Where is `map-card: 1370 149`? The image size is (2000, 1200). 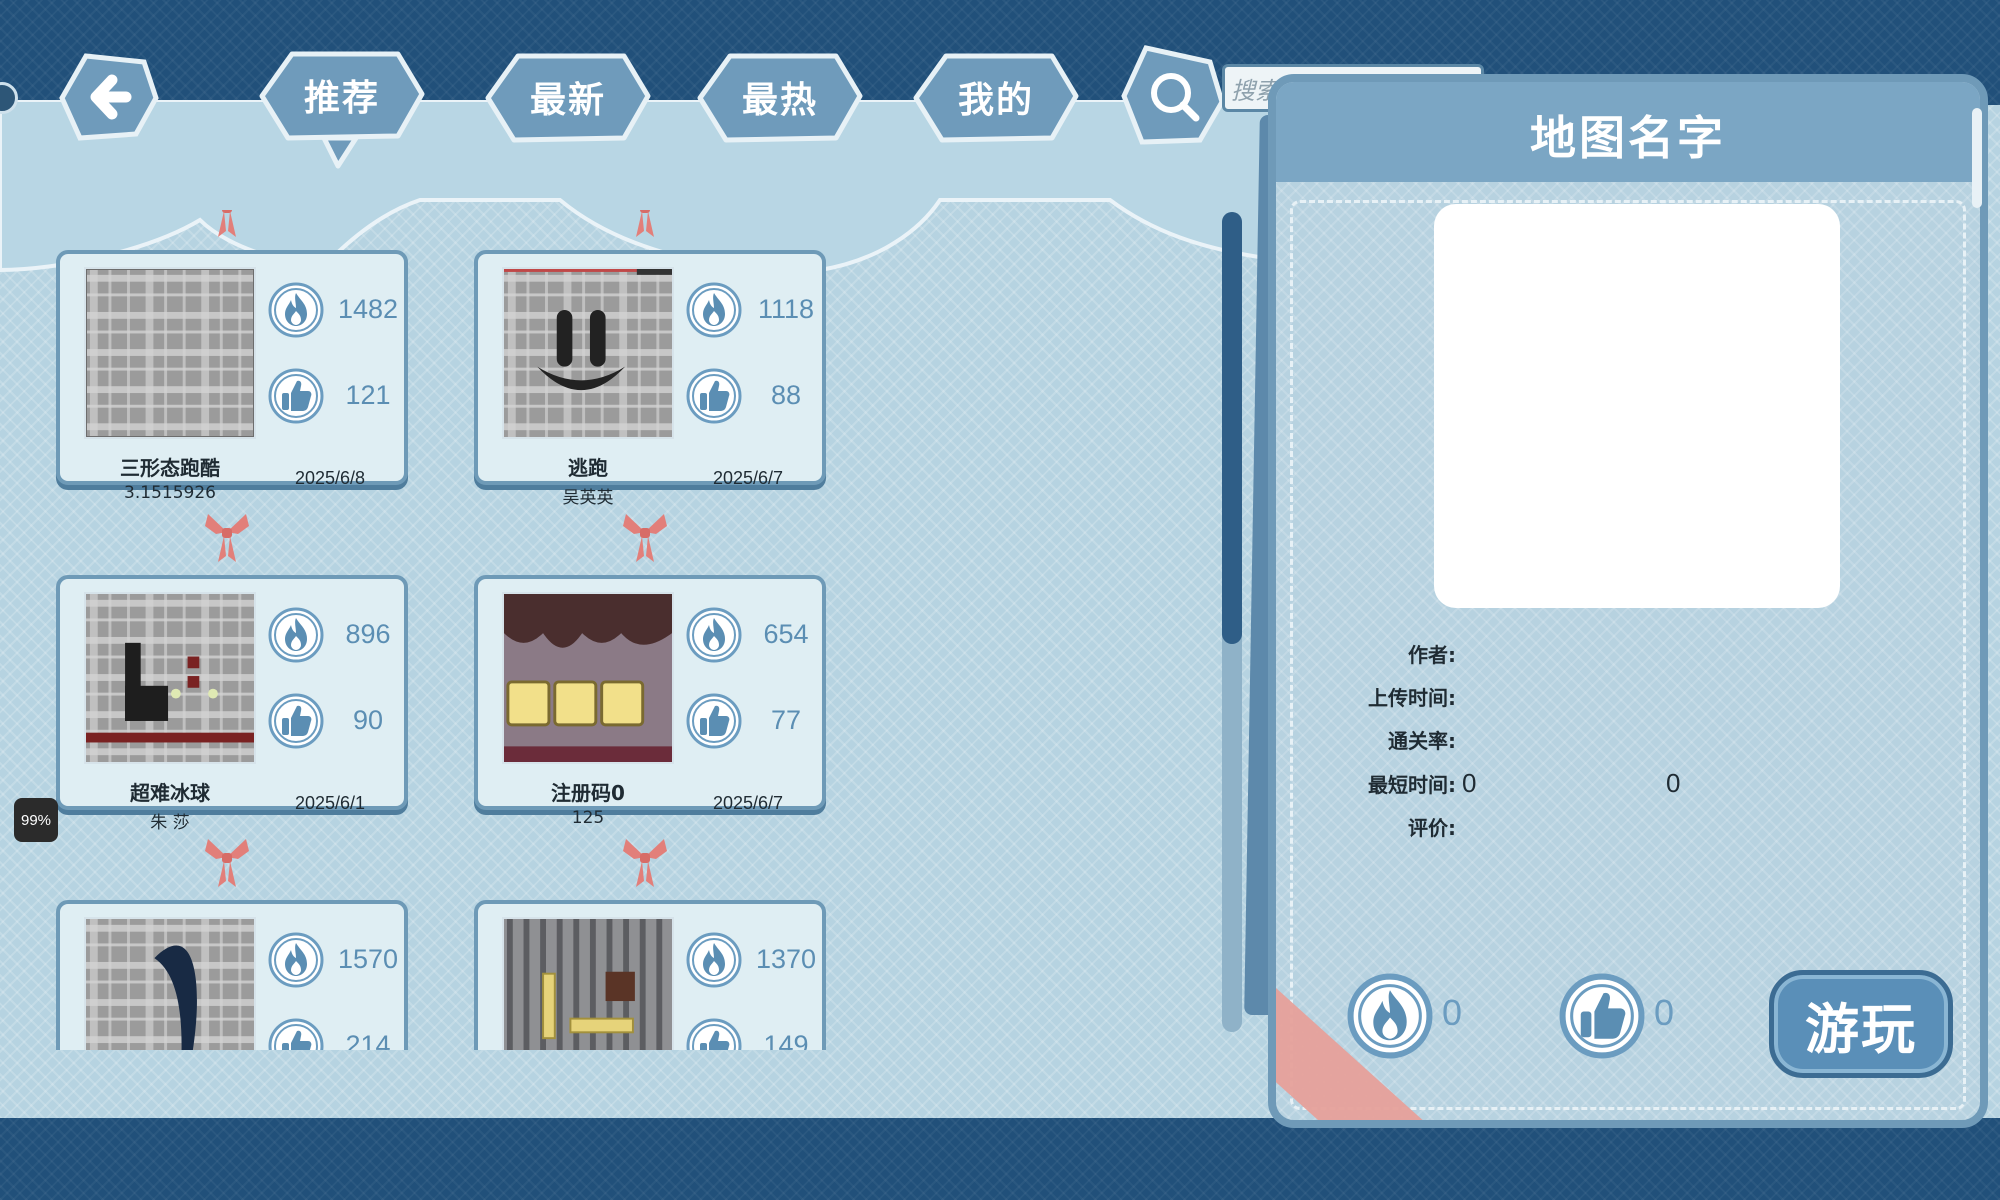 map-card: 1370 149 is located at coordinates (650, 944).